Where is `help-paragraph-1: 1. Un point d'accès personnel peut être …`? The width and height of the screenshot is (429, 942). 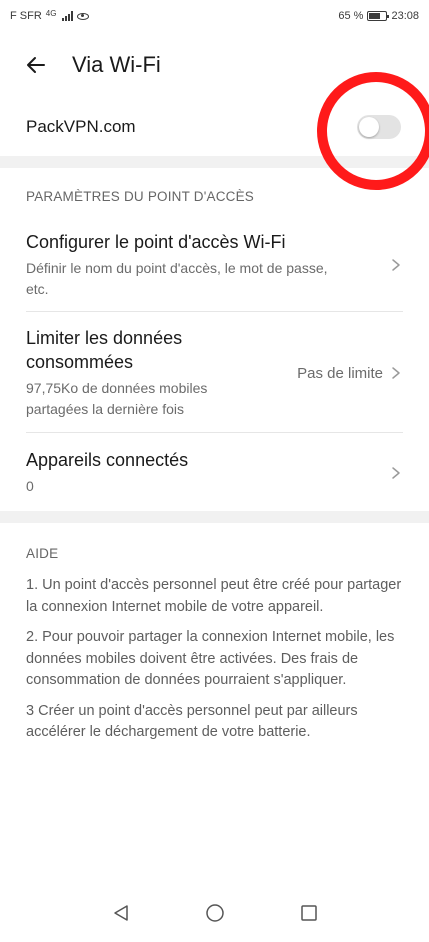 help-paragraph-1: 1. Un point d'accès personnel peut être … is located at coordinates (214, 596).